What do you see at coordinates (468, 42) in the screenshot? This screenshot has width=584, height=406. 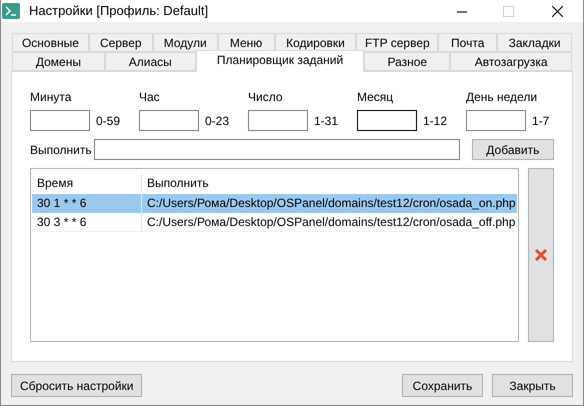 I see `tab: Почта` at bounding box center [468, 42].